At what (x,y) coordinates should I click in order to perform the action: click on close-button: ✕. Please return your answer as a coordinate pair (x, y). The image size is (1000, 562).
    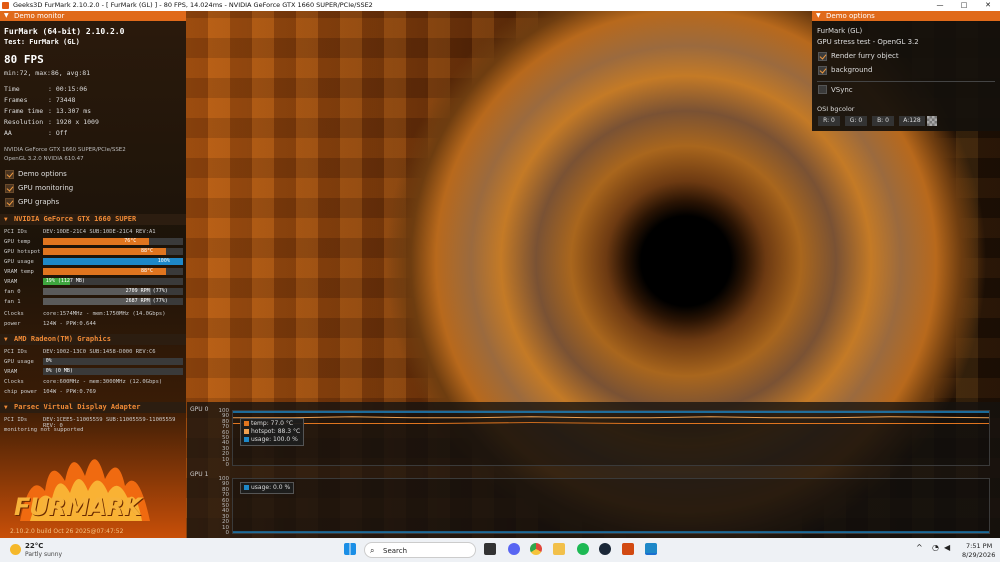
    Looking at the image, I should click on (988, 5).